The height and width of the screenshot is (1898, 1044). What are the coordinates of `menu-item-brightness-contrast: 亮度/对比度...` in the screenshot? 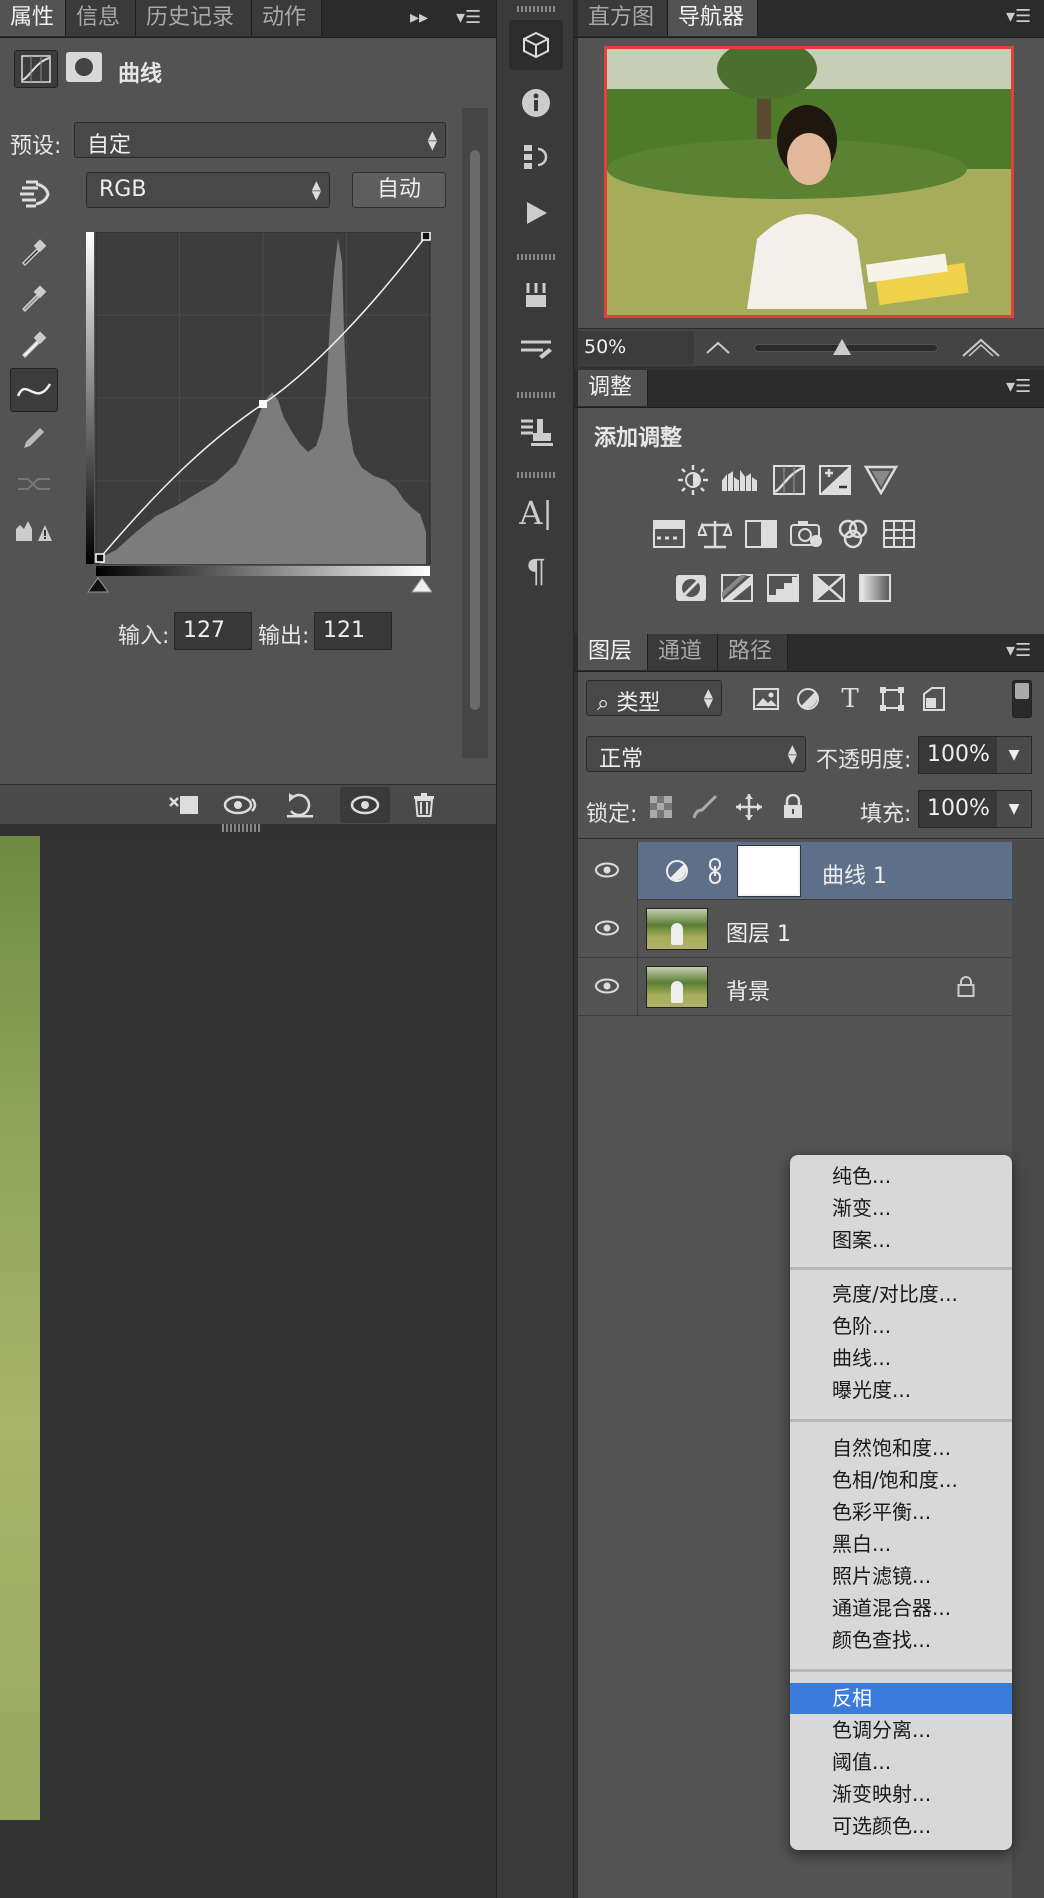 It's located at (901, 1294).